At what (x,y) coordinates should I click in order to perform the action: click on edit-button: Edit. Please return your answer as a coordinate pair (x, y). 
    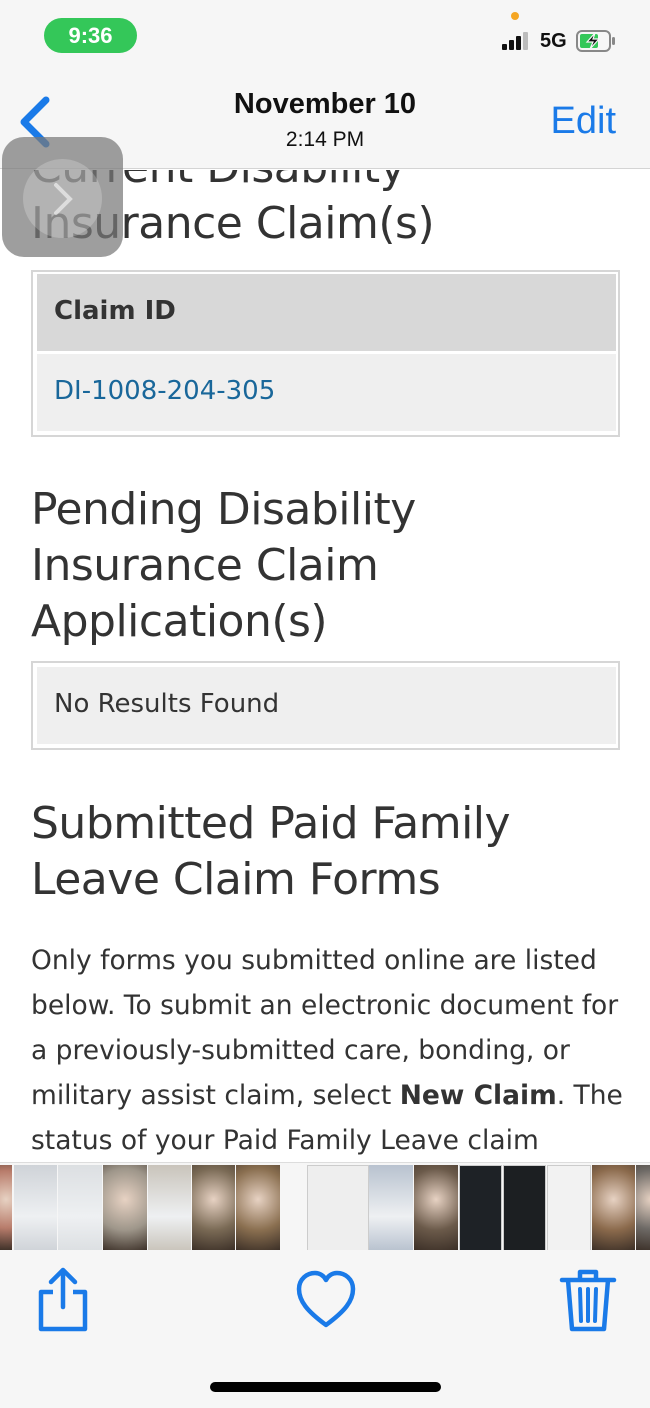
    Looking at the image, I should click on (583, 121).